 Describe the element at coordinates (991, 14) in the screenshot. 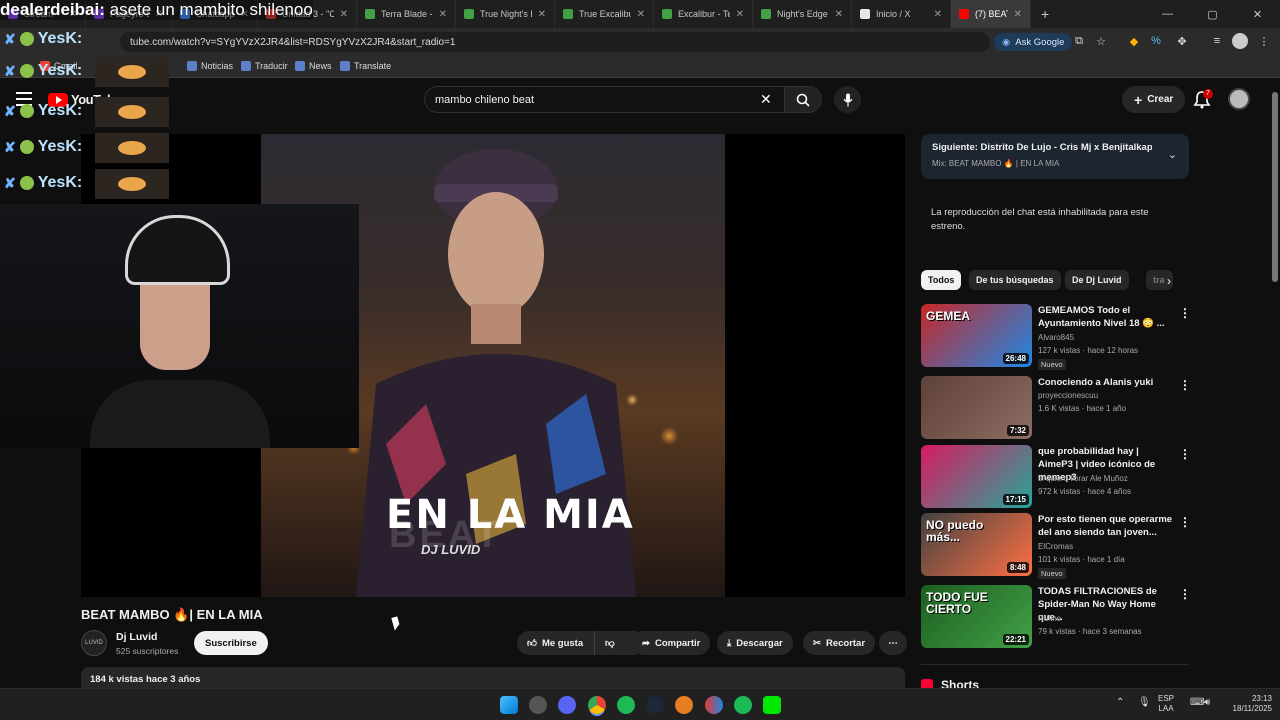

I see `browser-tab: (7) BEAT M ✕` at that location.